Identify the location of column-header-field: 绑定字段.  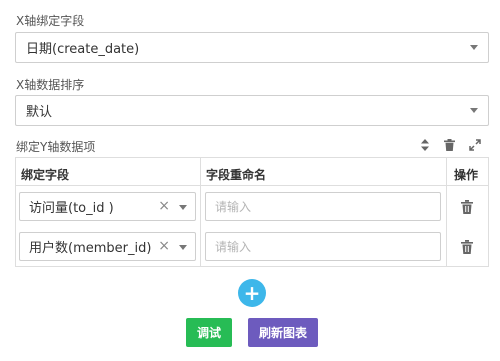
(45, 175).